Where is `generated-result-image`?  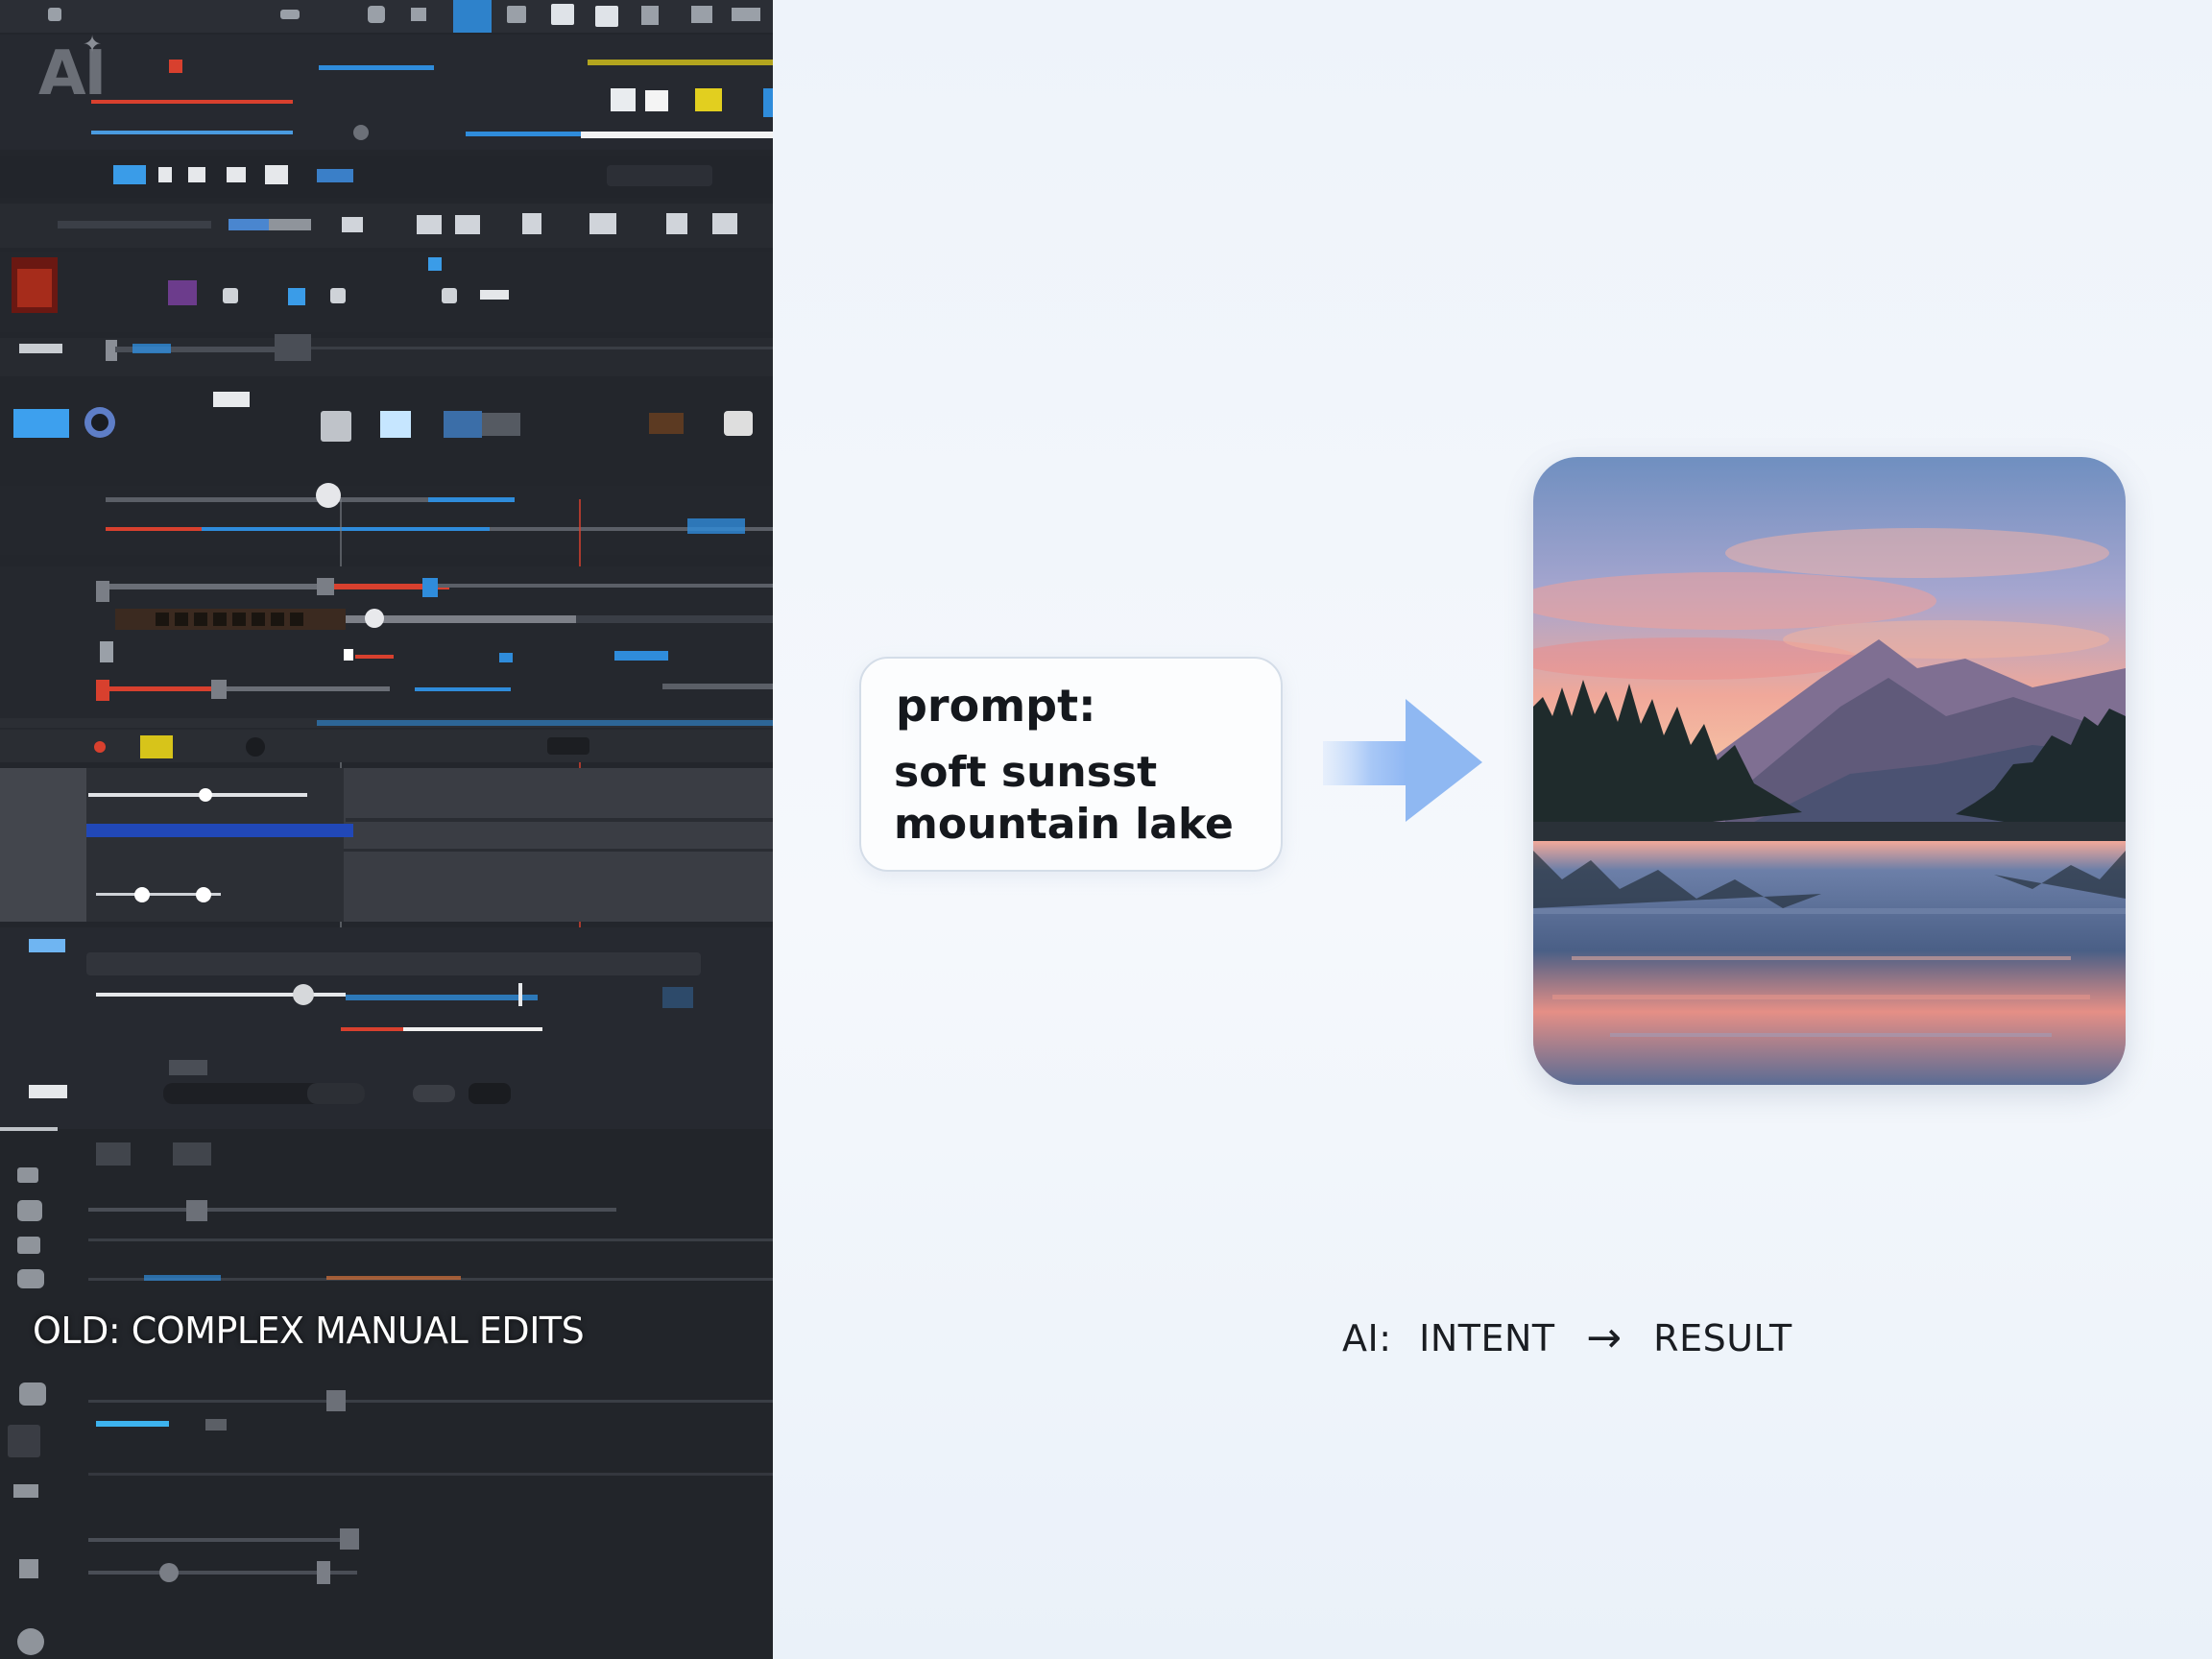
generated-result-image is located at coordinates (1829, 771).